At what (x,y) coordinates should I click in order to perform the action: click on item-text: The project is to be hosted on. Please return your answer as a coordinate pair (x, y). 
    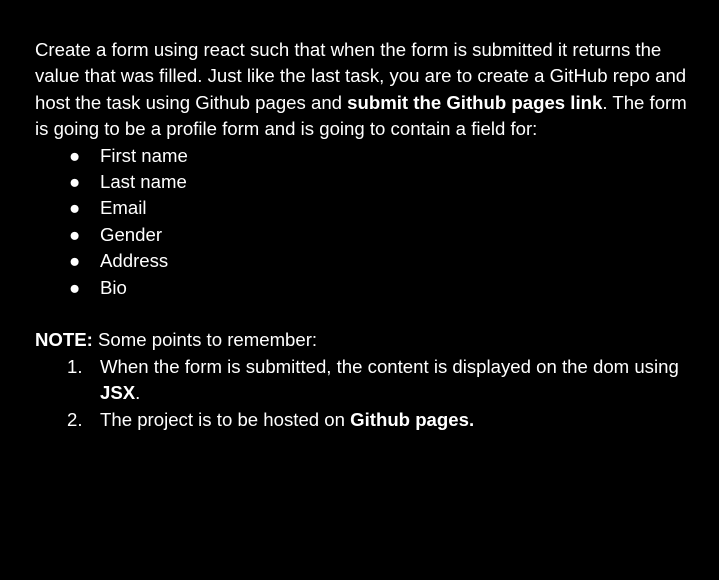
    Looking at the image, I should click on (225, 419).